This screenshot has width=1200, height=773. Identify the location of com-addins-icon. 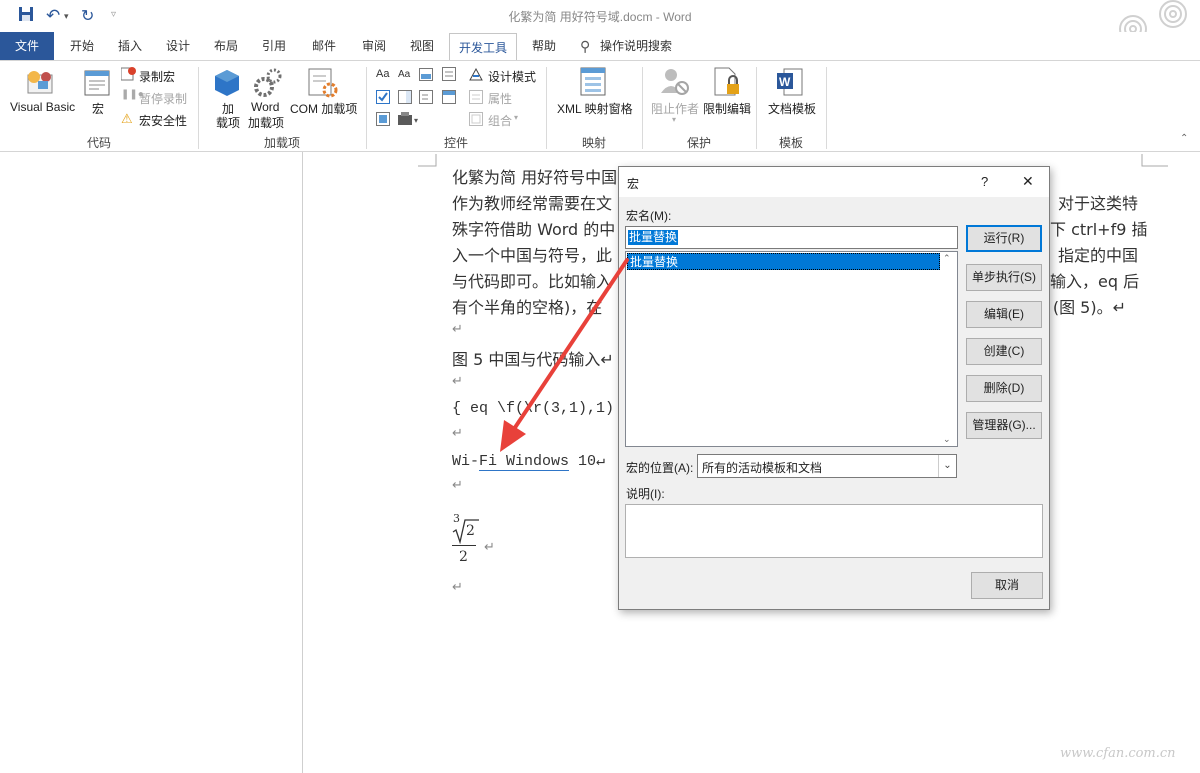
(323, 83).